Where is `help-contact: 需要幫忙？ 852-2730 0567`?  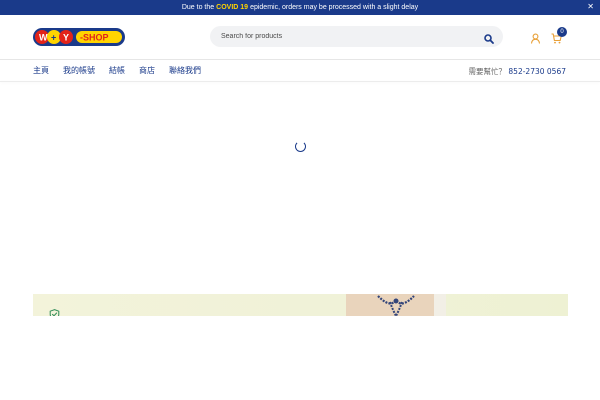 help-contact: 需要幫忙？ 852-2730 0567 is located at coordinates (517, 71).